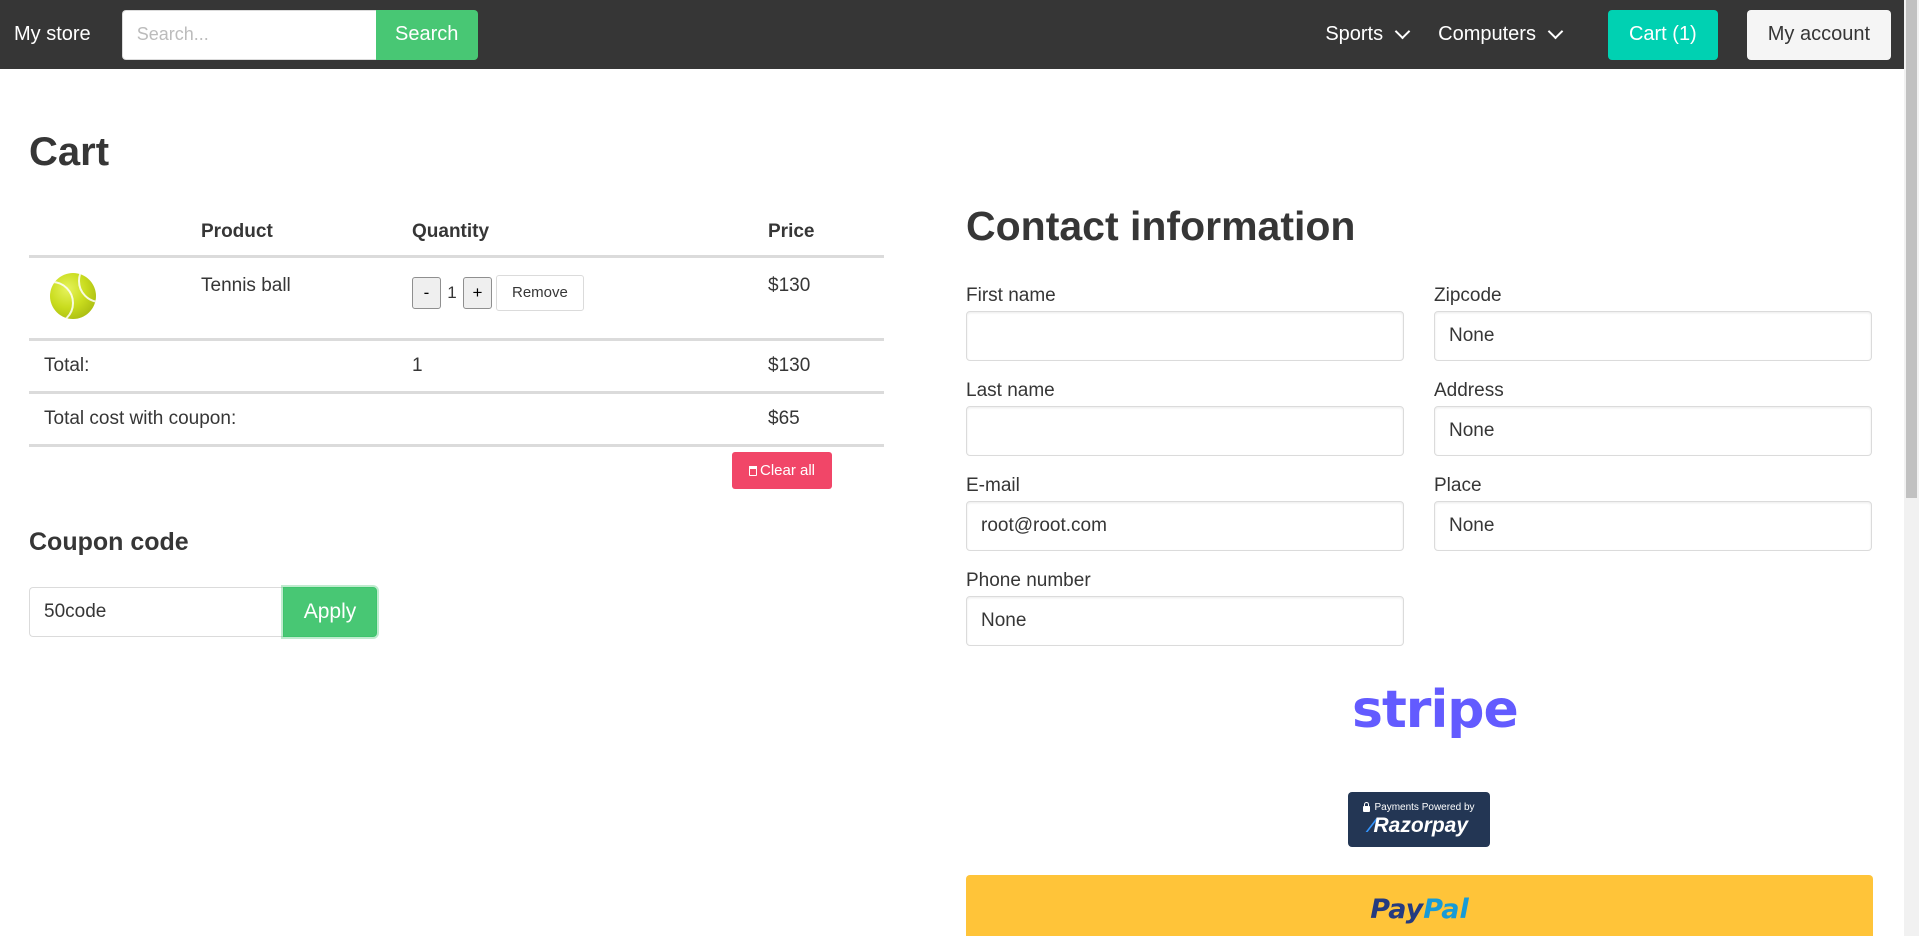 Image resolution: width=1919 pixels, height=936 pixels. I want to click on product-image-cell, so click(107, 298).